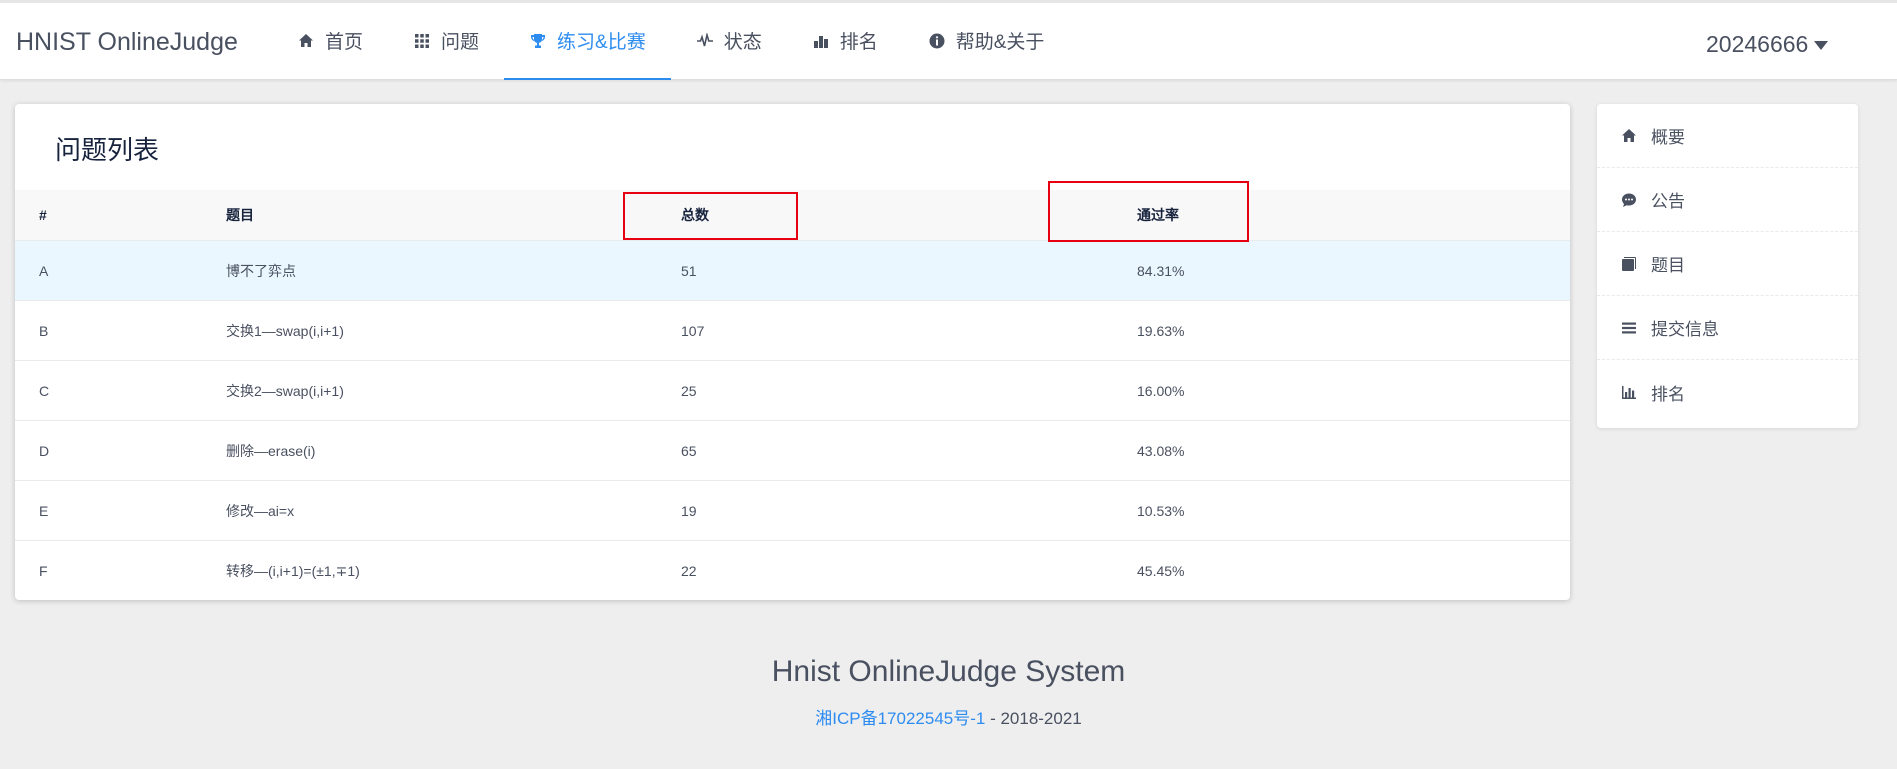 Image resolution: width=1897 pixels, height=769 pixels. I want to click on problem-total: 25, so click(689, 390).